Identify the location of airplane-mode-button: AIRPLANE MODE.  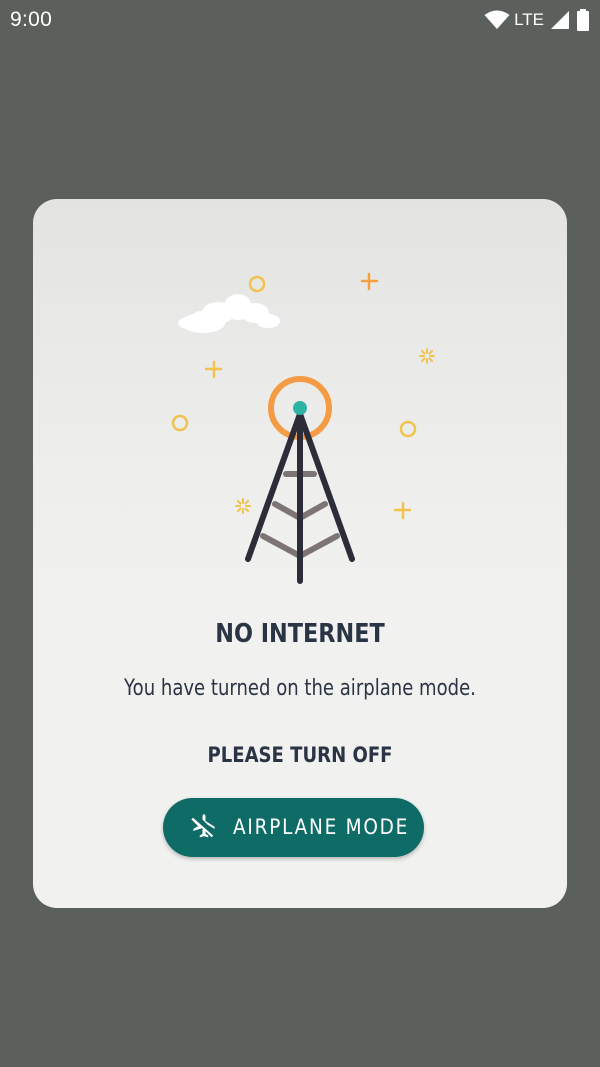
(293, 827).